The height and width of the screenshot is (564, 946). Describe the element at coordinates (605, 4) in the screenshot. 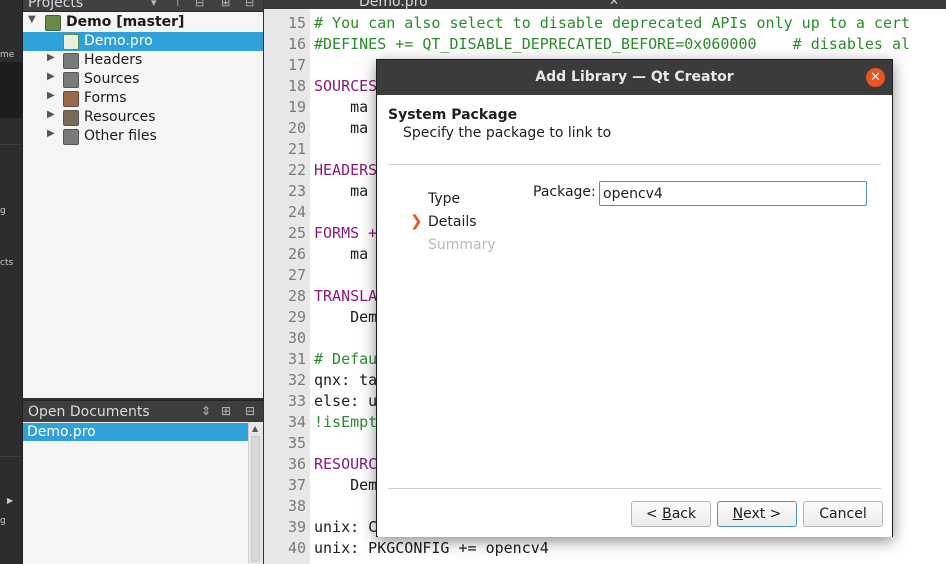

I see `editor-tab-bar: Demo.pro ✕` at that location.